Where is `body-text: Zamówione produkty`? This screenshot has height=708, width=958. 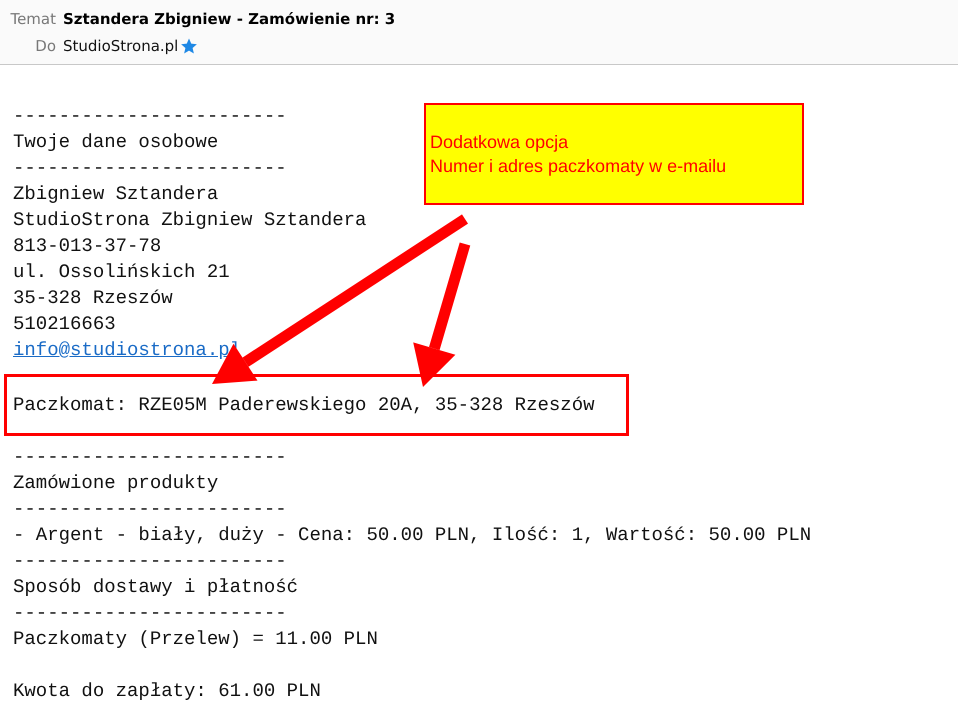
body-text: Zamówione produkty is located at coordinates (115, 483).